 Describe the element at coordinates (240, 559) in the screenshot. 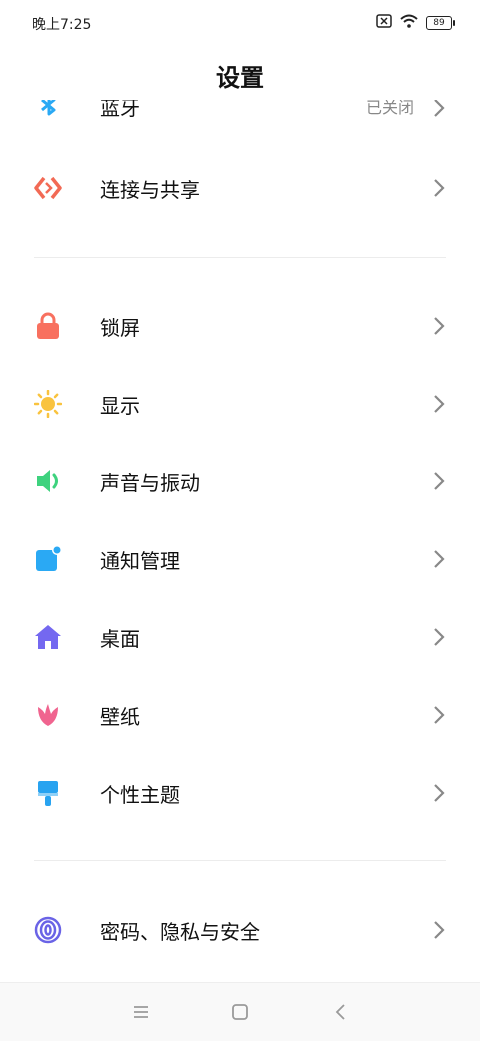

I see `settings-item-notifications: 通知管理` at that location.